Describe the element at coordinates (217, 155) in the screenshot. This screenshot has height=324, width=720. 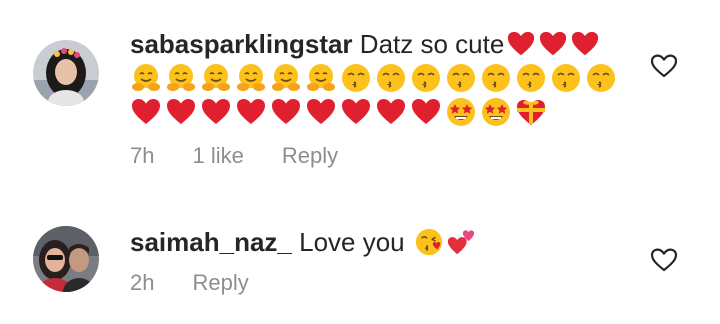
I see `comment-likes-count: 1 like` at that location.